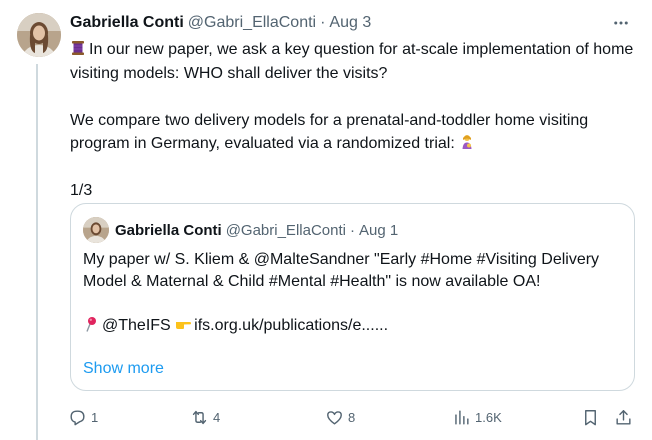  Describe the element at coordinates (91, 324) in the screenshot. I see `round-pushpin-icon` at that location.